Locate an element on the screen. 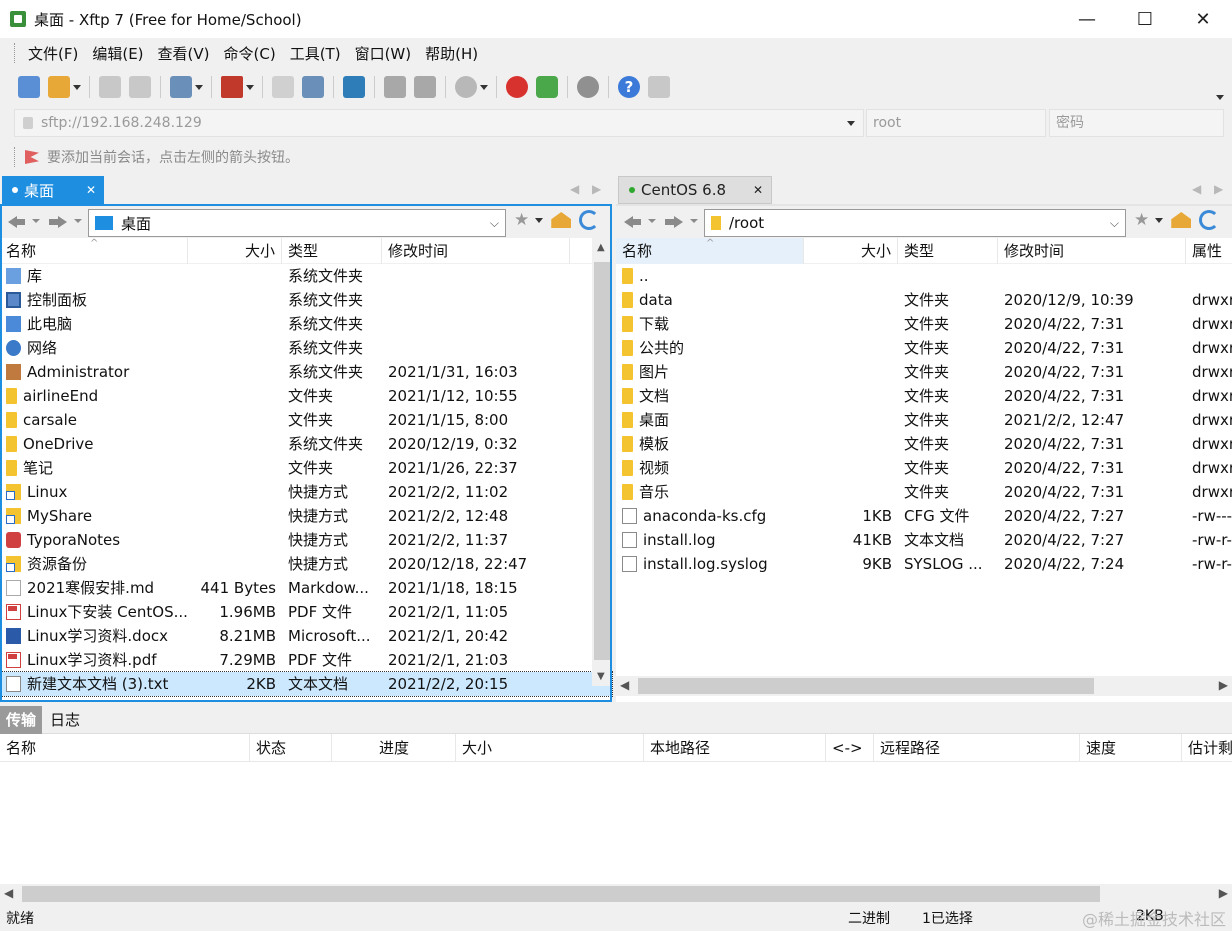 This screenshot has height=931, width=1232. file-row: Linux学习资料.pdf 7.29MB PDF 文件 2021/2/1, 21:03 is located at coordinates (306, 660).